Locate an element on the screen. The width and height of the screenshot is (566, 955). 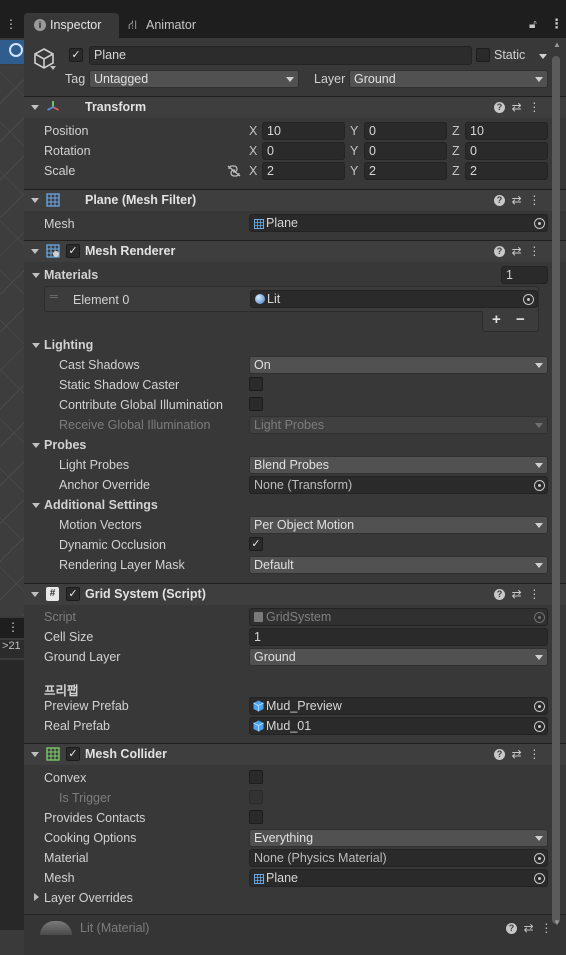
probes-expand-icon is located at coordinates (36, 445).